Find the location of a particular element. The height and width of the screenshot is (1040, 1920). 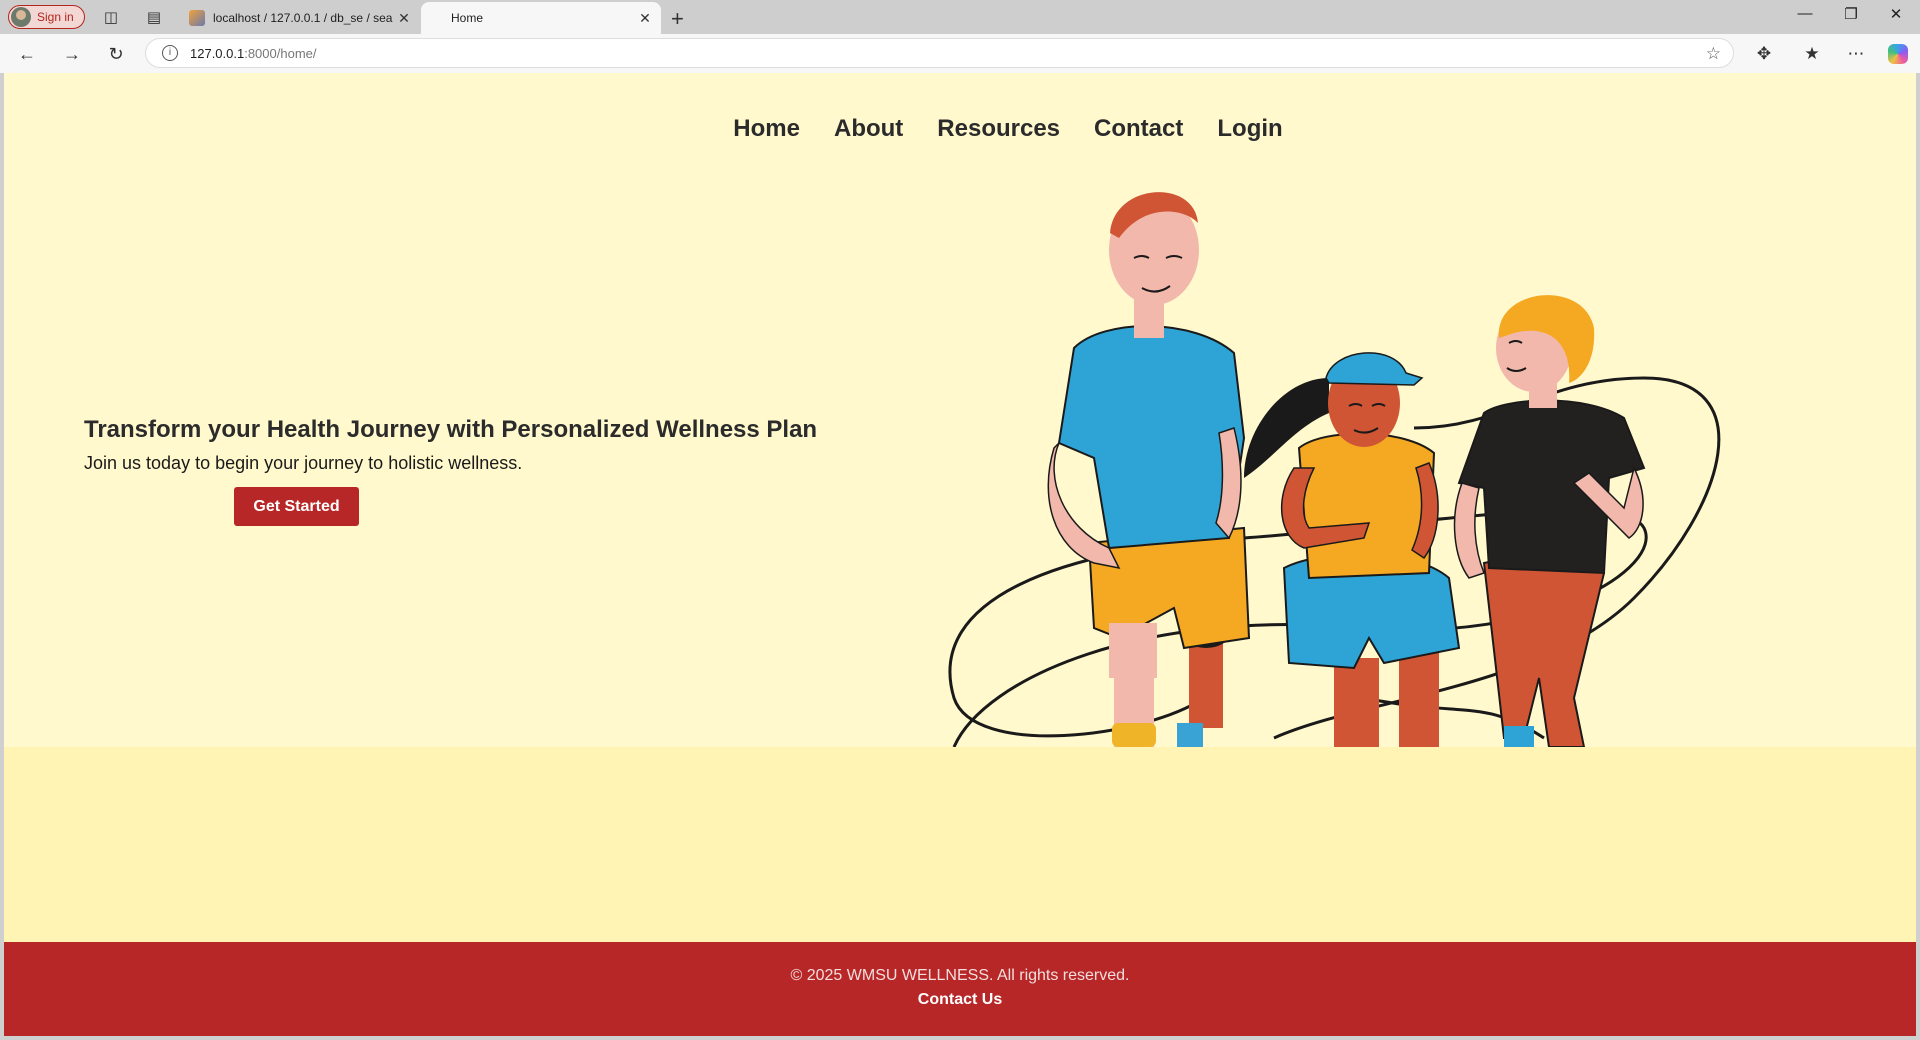

nav-contact: Contact is located at coordinates (1138, 129).